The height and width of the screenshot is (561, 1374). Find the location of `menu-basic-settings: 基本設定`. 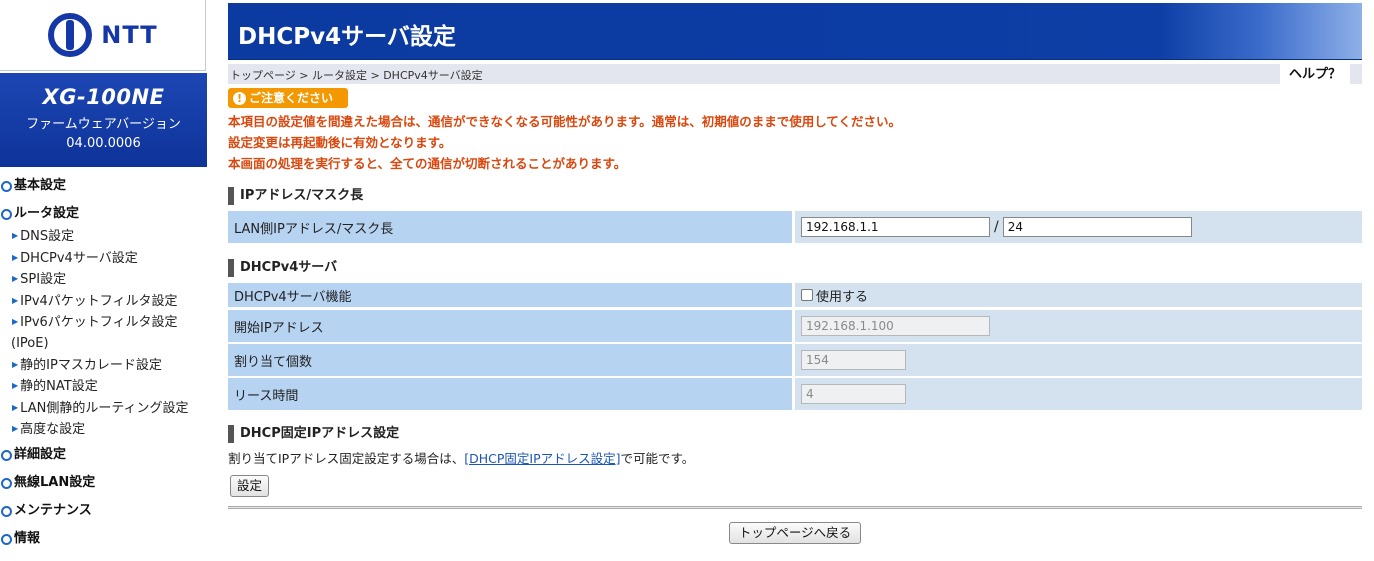

menu-basic-settings: 基本設定 is located at coordinates (103, 190).